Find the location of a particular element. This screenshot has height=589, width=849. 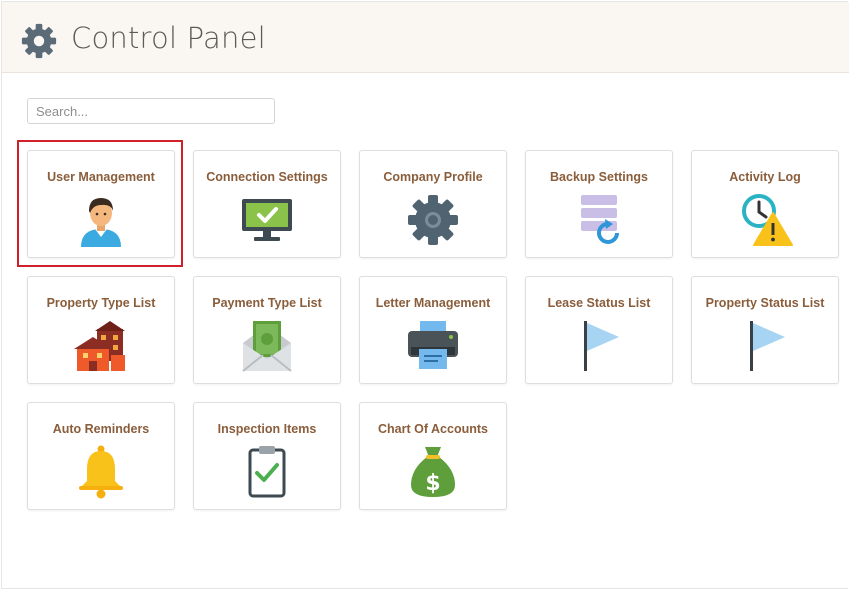

tile-label: Property Status List is located at coordinates (765, 303).